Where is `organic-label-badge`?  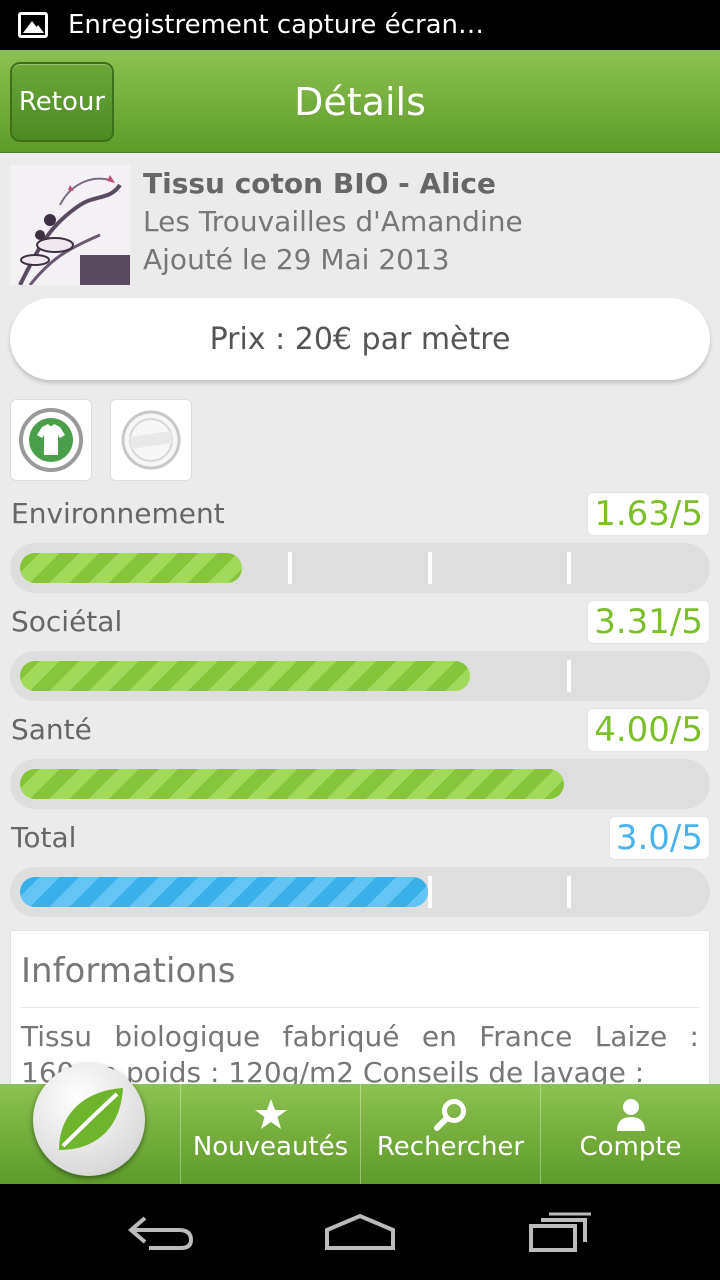 organic-label-badge is located at coordinates (51, 440).